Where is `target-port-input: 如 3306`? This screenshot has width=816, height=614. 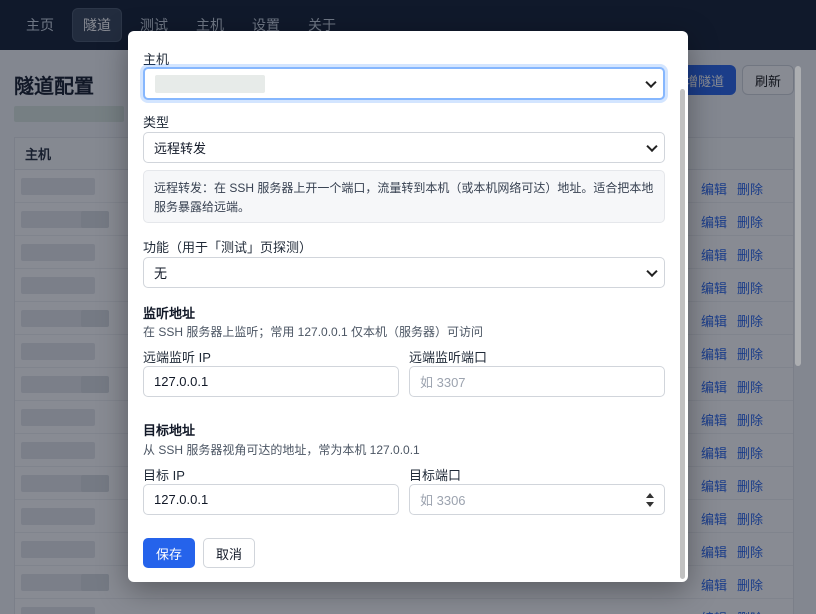
target-port-input: 如 3306 is located at coordinates (537, 499).